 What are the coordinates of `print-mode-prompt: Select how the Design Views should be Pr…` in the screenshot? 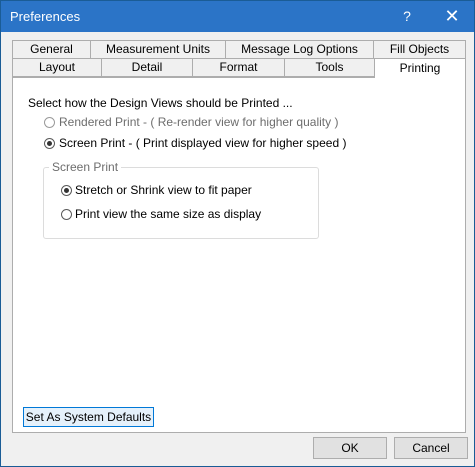 It's located at (160, 103).